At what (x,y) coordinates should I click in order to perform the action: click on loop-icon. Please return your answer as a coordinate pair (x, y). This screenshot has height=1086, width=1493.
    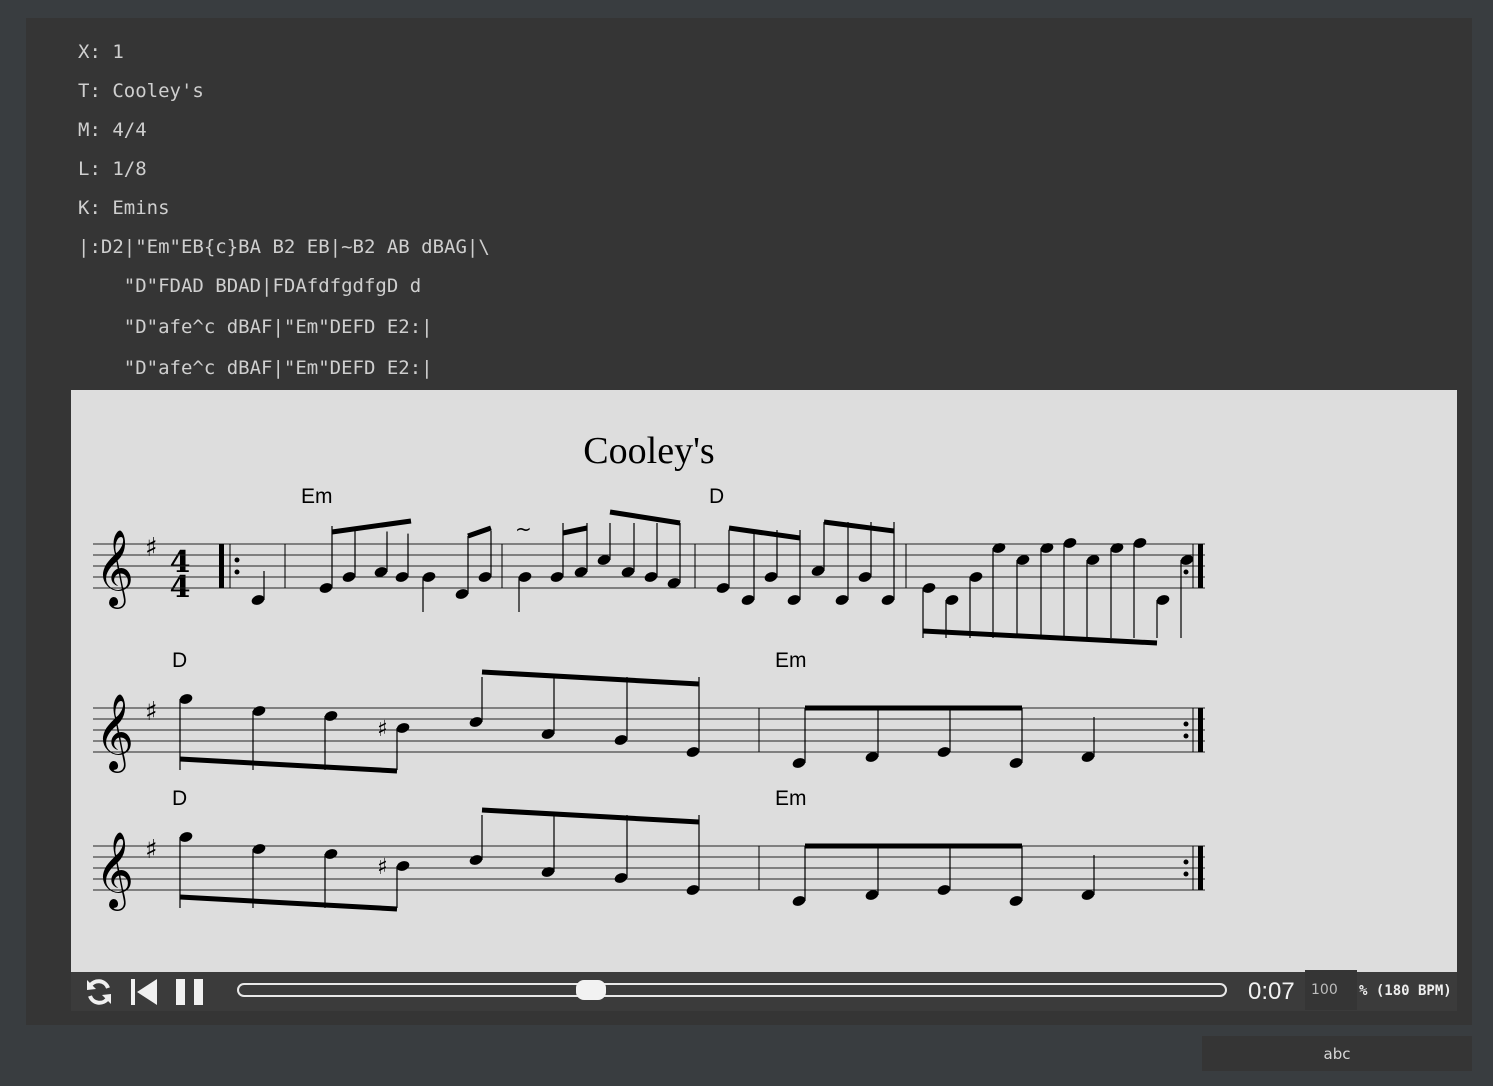
    Looking at the image, I should click on (99, 992).